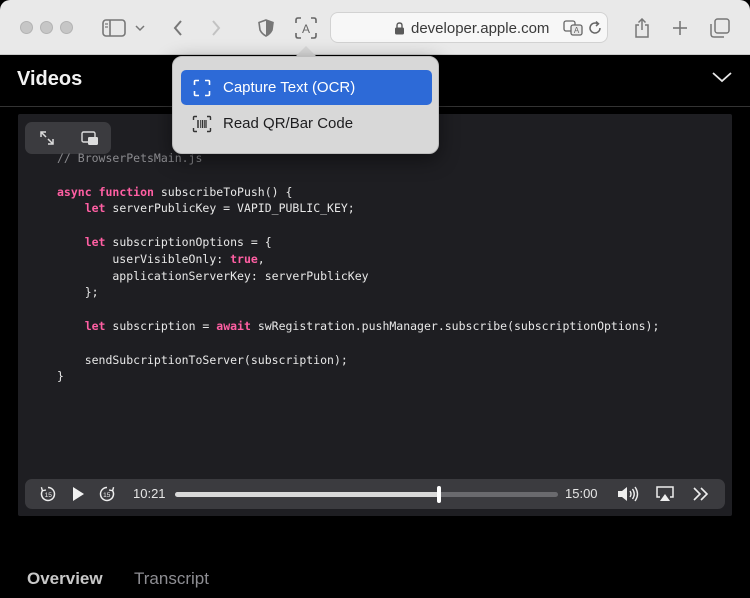 The image size is (750, 598). Describe the element at coordinates (399, 31) in the screenshot. I see `lock-icon` at that location.